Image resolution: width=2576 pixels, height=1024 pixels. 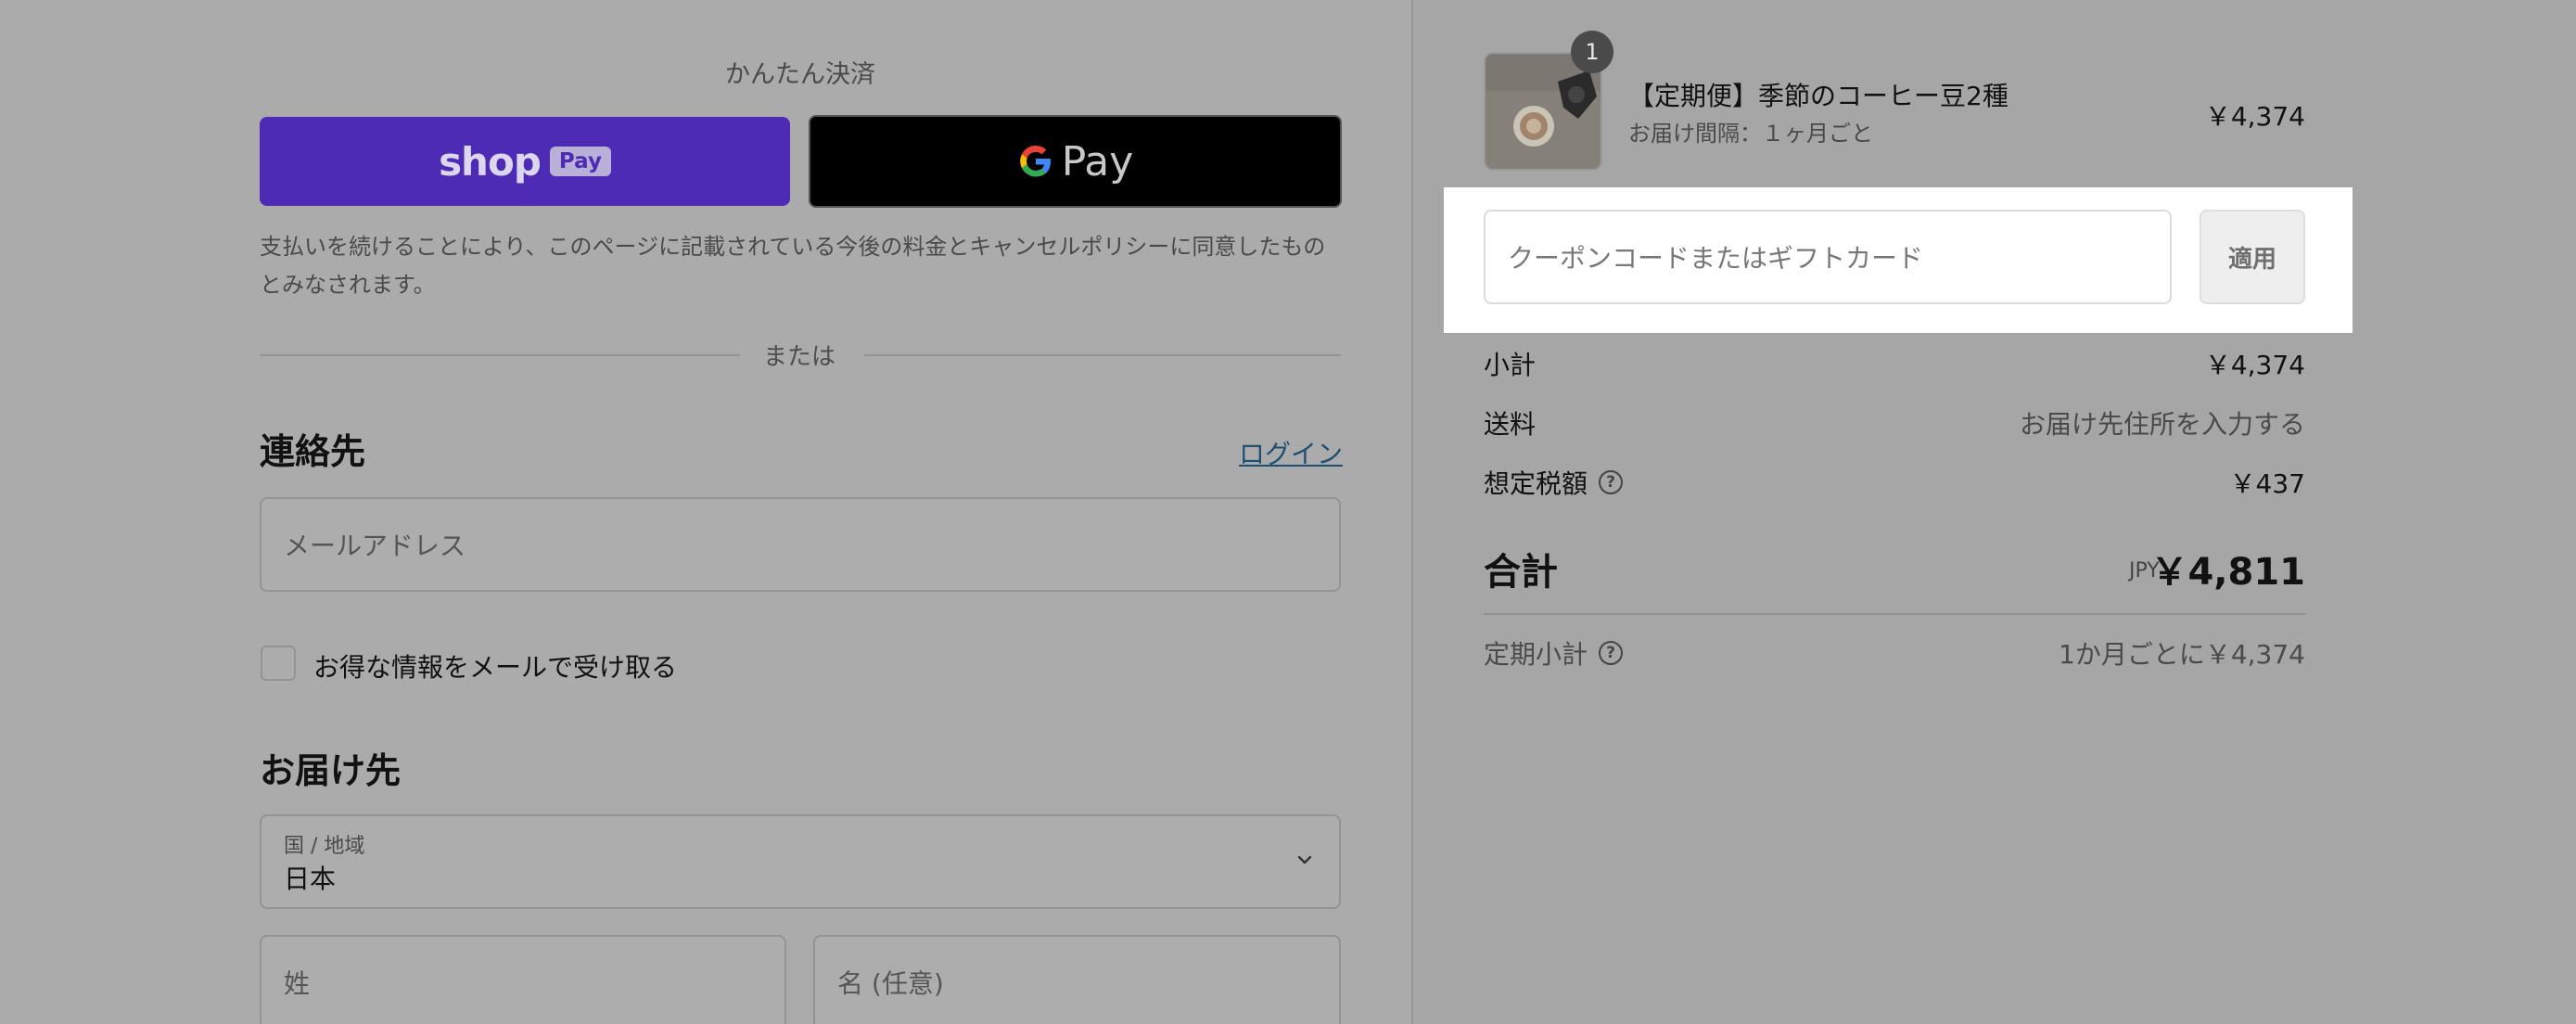 I want to click on divider-left, so click(x=500, y=355).